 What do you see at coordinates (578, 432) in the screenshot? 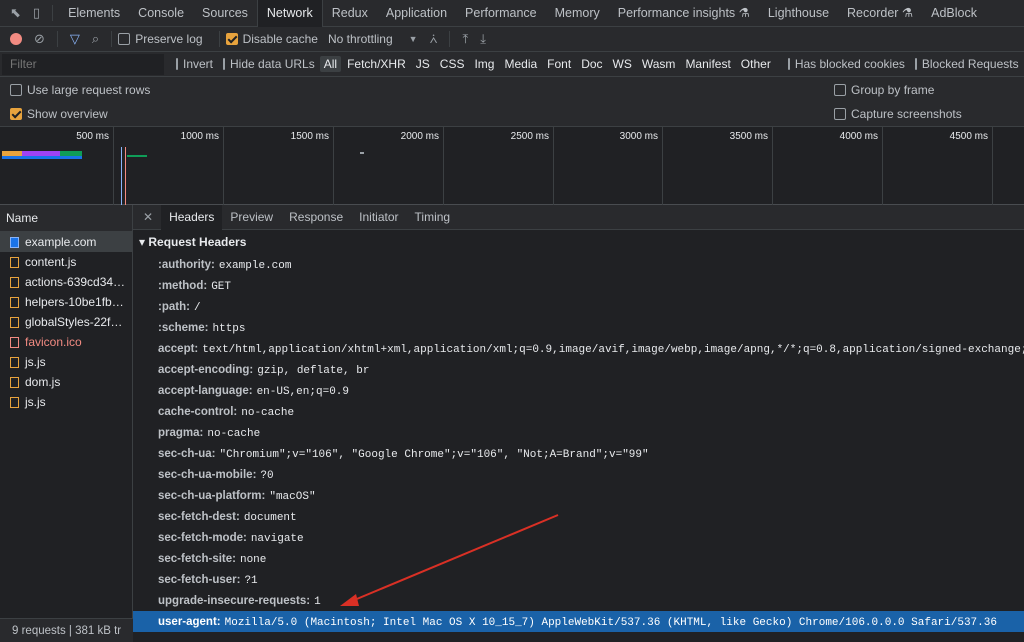
I see `header-row: pragma: no-cache` at bounding box center [578, 432].